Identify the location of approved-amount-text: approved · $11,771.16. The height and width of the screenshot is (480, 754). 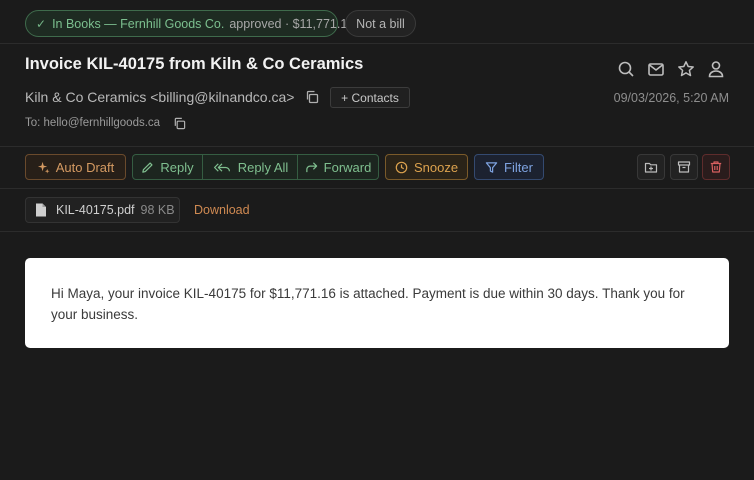
(292, 23).